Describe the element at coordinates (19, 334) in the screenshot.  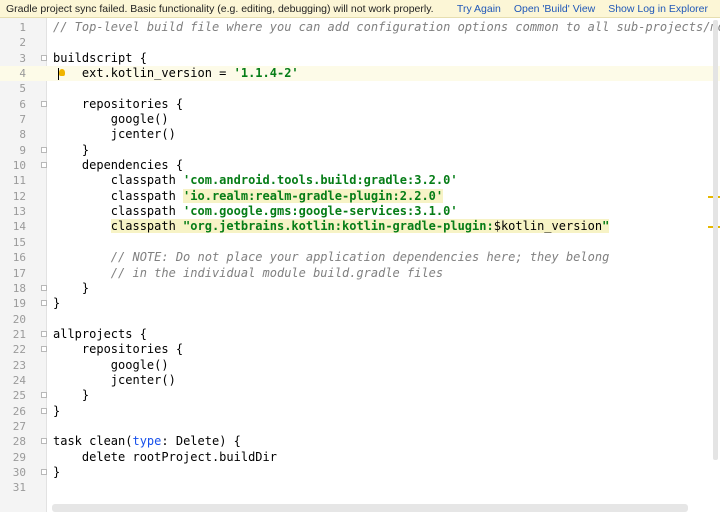
I see `line-number: 21` at that location.